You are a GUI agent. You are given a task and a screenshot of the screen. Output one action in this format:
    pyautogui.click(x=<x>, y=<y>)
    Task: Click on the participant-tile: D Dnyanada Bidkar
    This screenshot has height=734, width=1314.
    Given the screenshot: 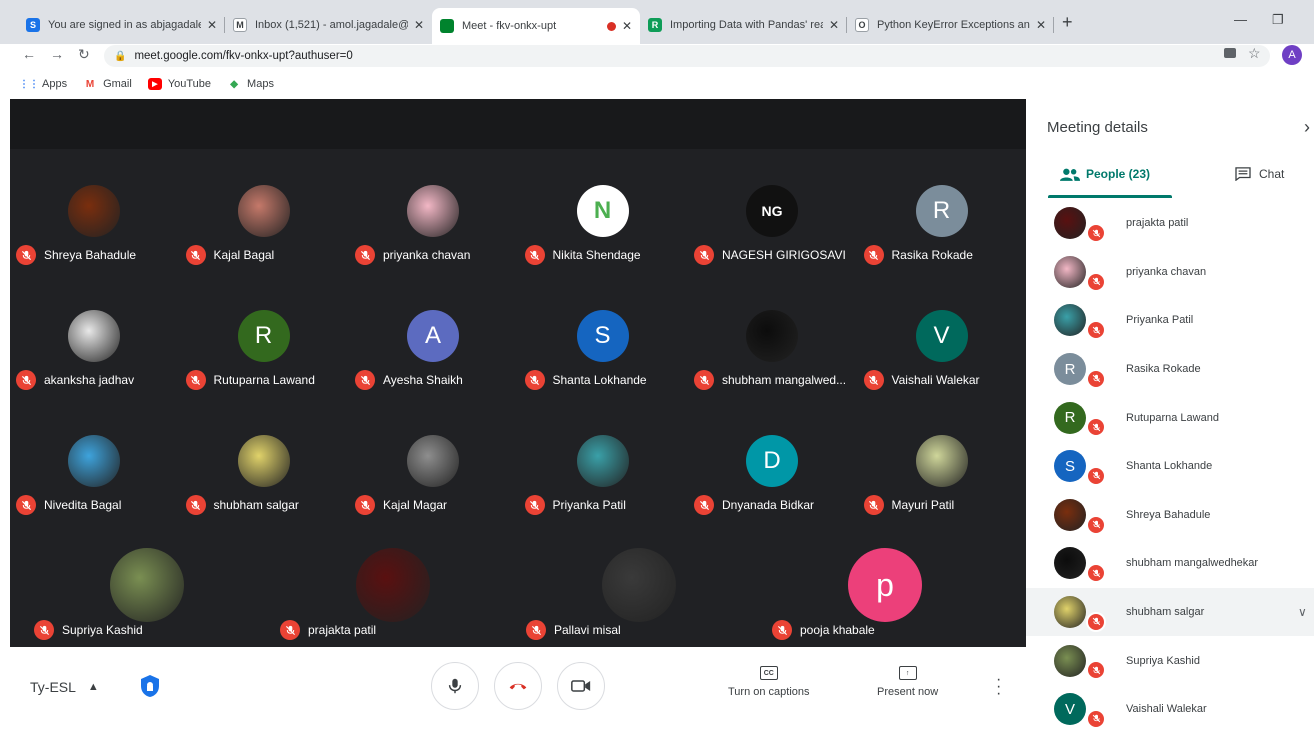 What is the action you would take?
    pyautogui.click(x=773, y=489)
    